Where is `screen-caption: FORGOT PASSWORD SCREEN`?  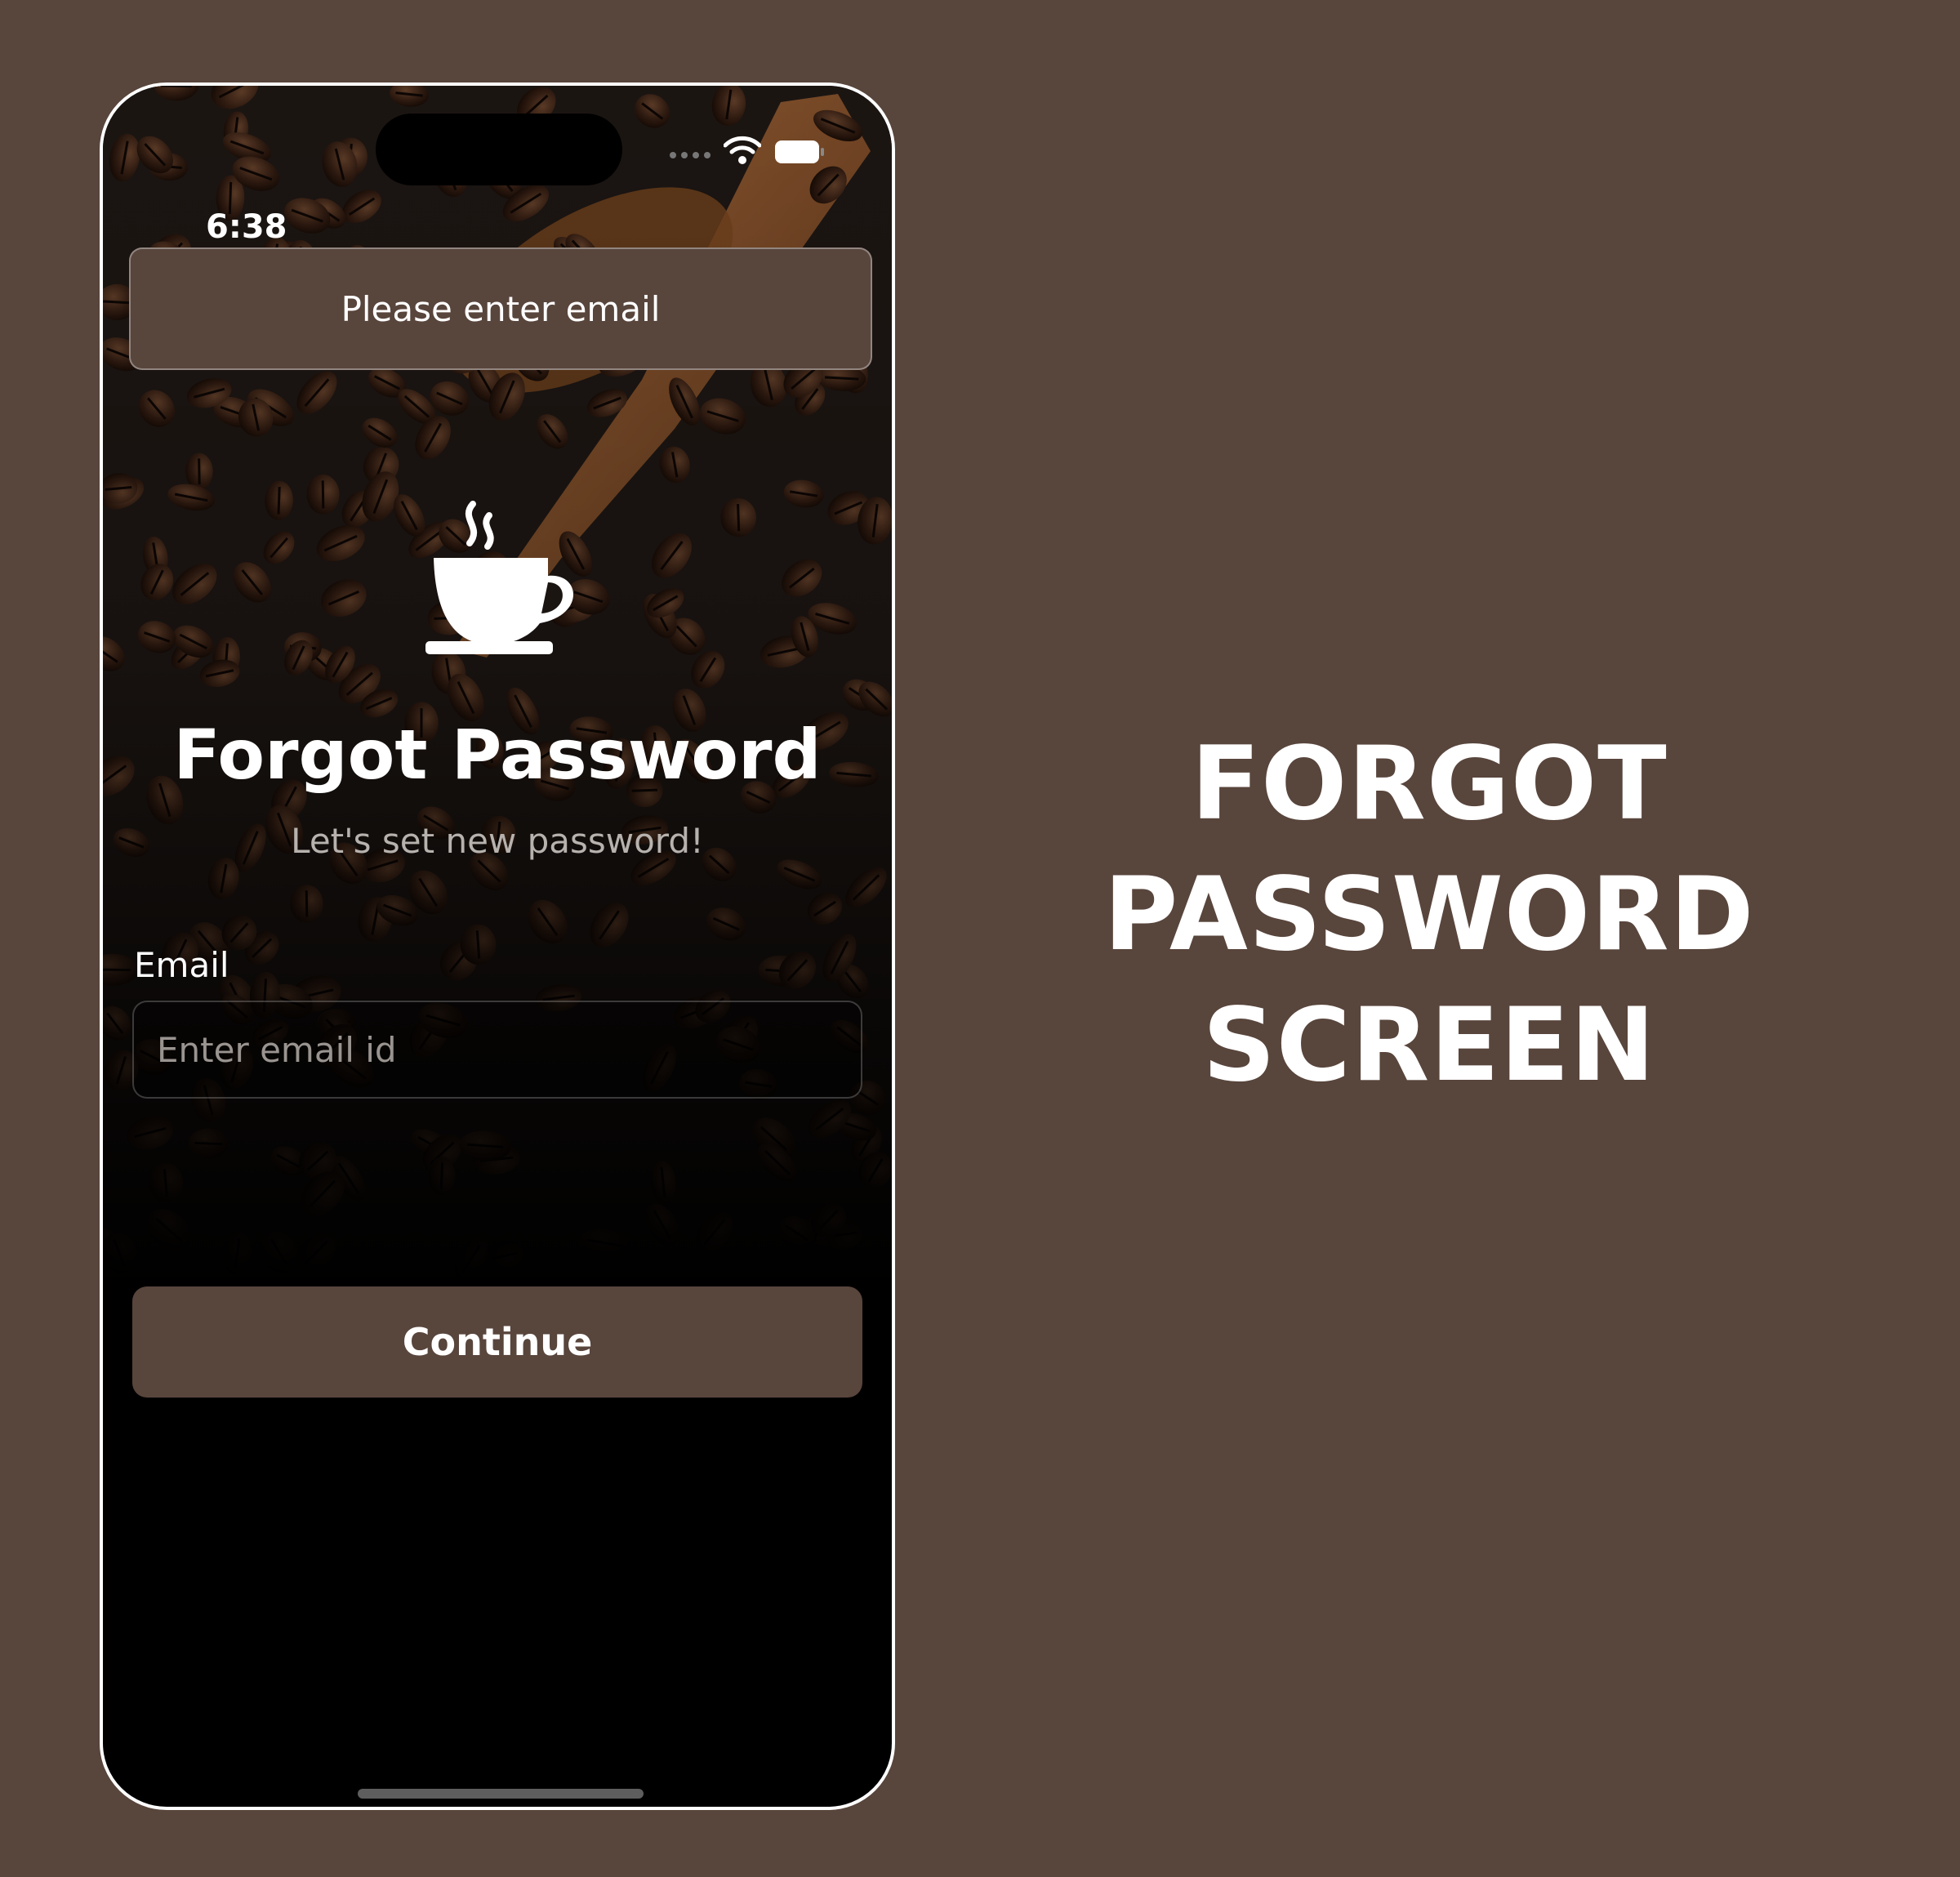
screen-caption: FORGOT PASSWORD SCREEN is located at coordinates (1429, 915).